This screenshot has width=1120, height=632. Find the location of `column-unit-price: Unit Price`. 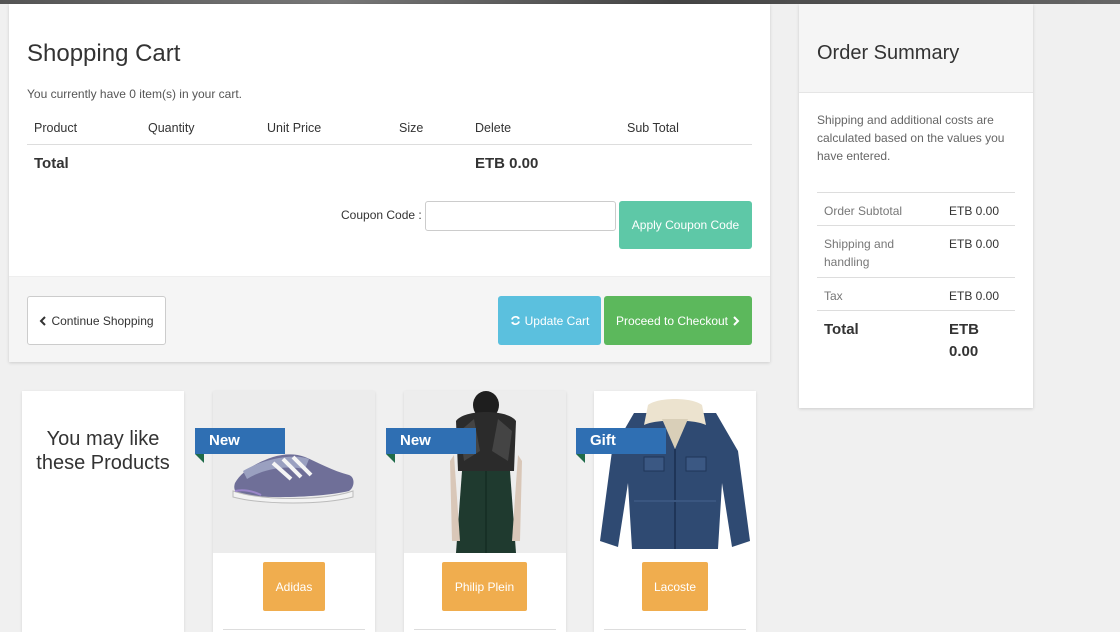

column-unit-price: Unit Price is located at coordinates (294, 128).